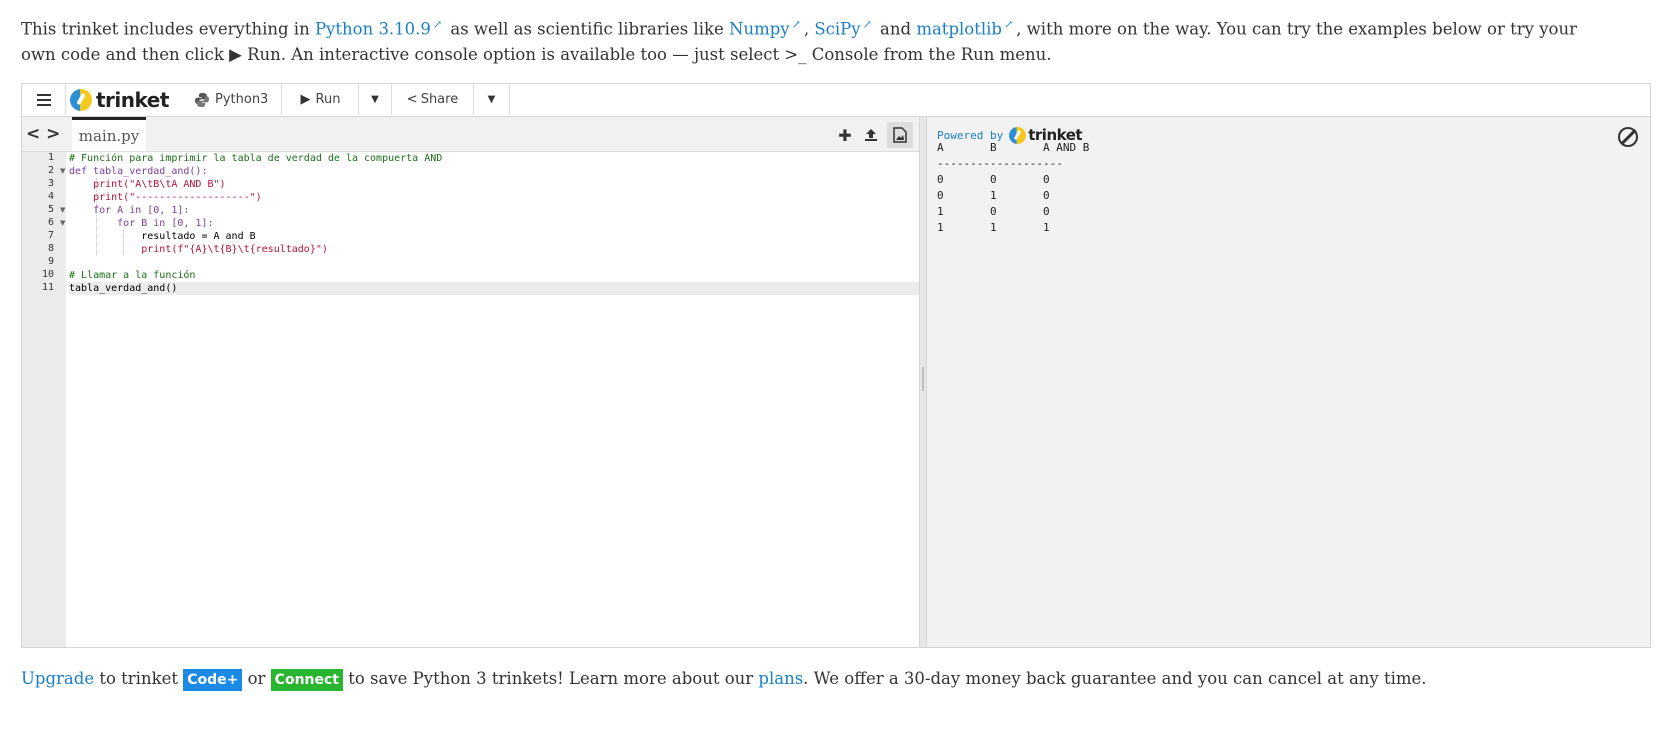 The image size is (1664, 756). I want to click on share-label: Share, so click(439, 99).